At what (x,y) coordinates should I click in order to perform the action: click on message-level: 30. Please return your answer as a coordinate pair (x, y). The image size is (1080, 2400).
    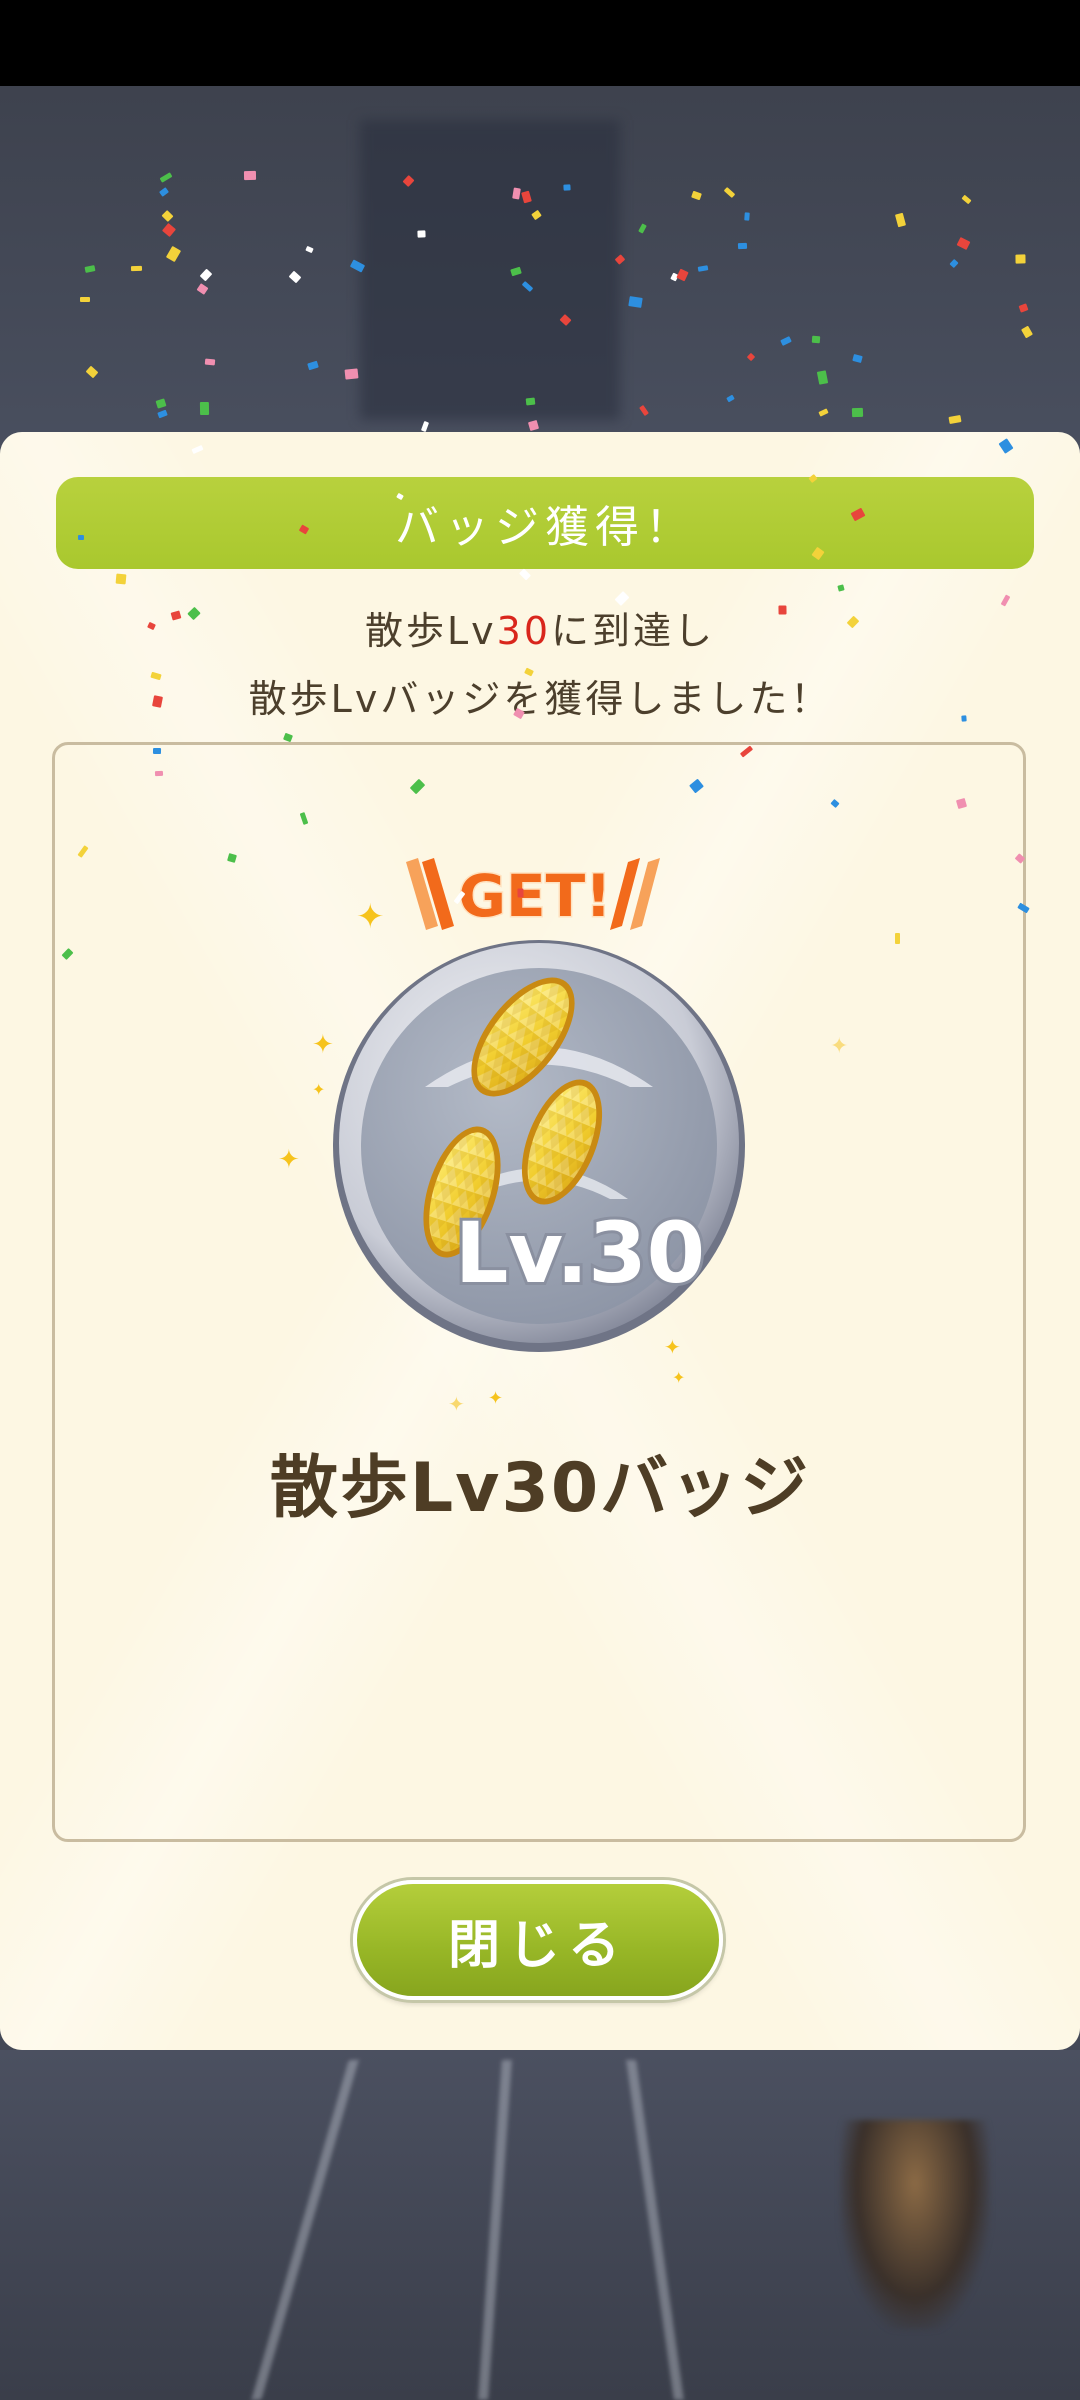
    Looking at the image, I should click on (523, 631).